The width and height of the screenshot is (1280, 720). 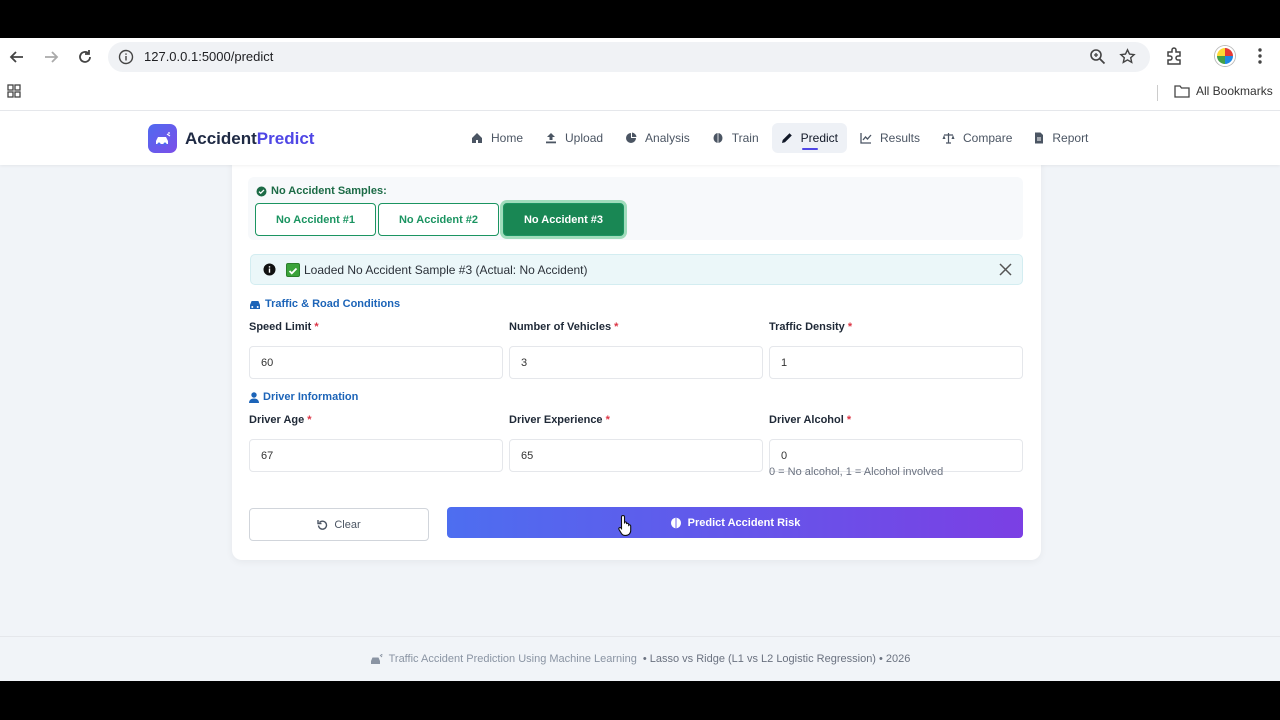 I want to click on num-vehicles-value: 3, so click(x=524, y=362).